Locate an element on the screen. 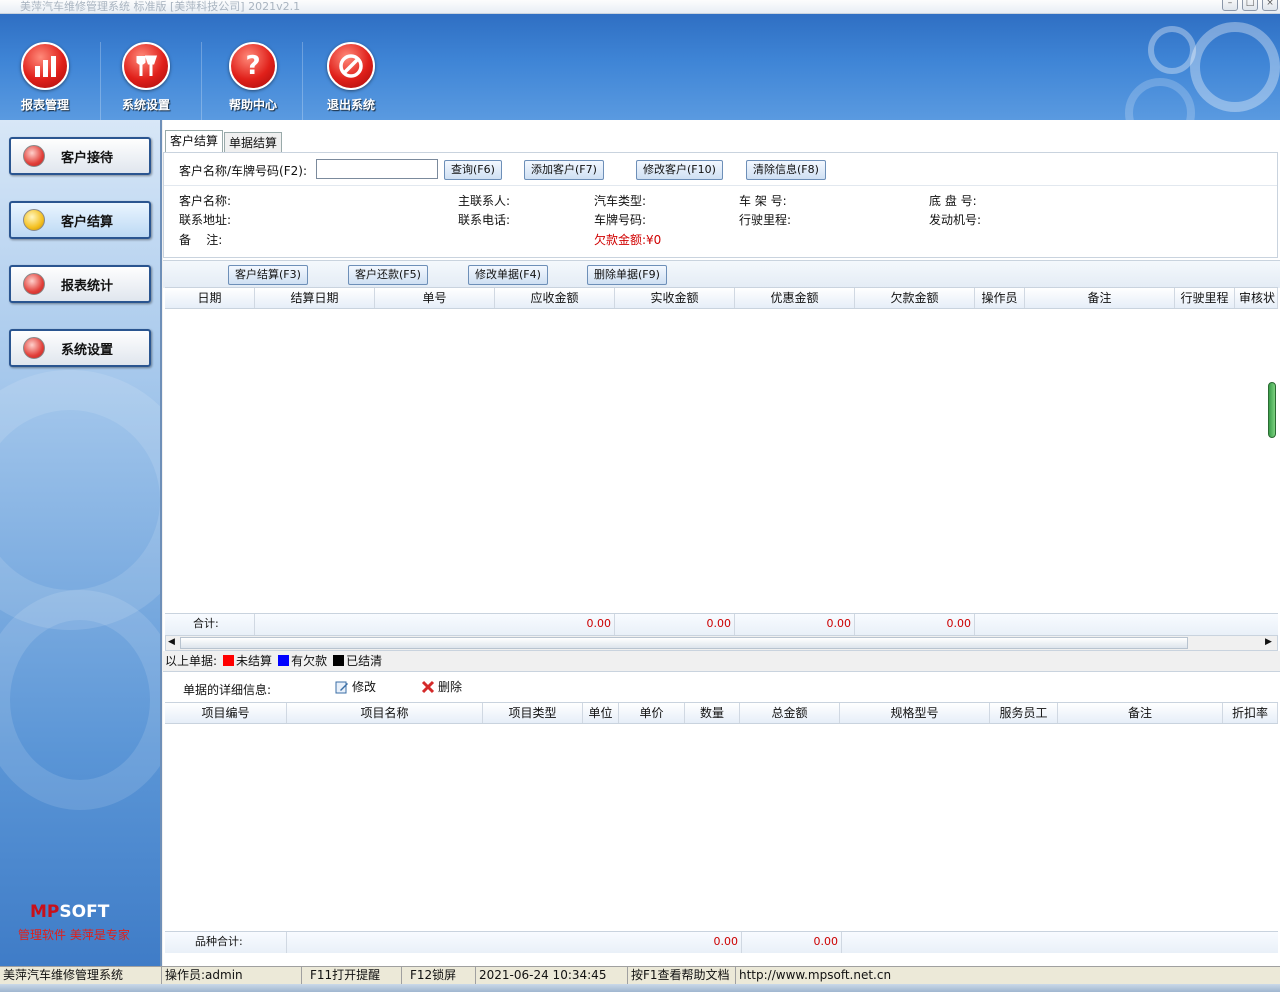 Image resolution: width=1280 pixels, height=992 pixels. detail-bar: 单据的详细信息: 修改 删除 is located at coordinates (721, 686).